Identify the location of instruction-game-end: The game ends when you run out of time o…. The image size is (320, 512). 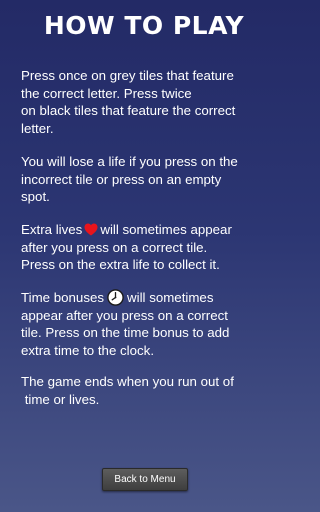
(152, 390).